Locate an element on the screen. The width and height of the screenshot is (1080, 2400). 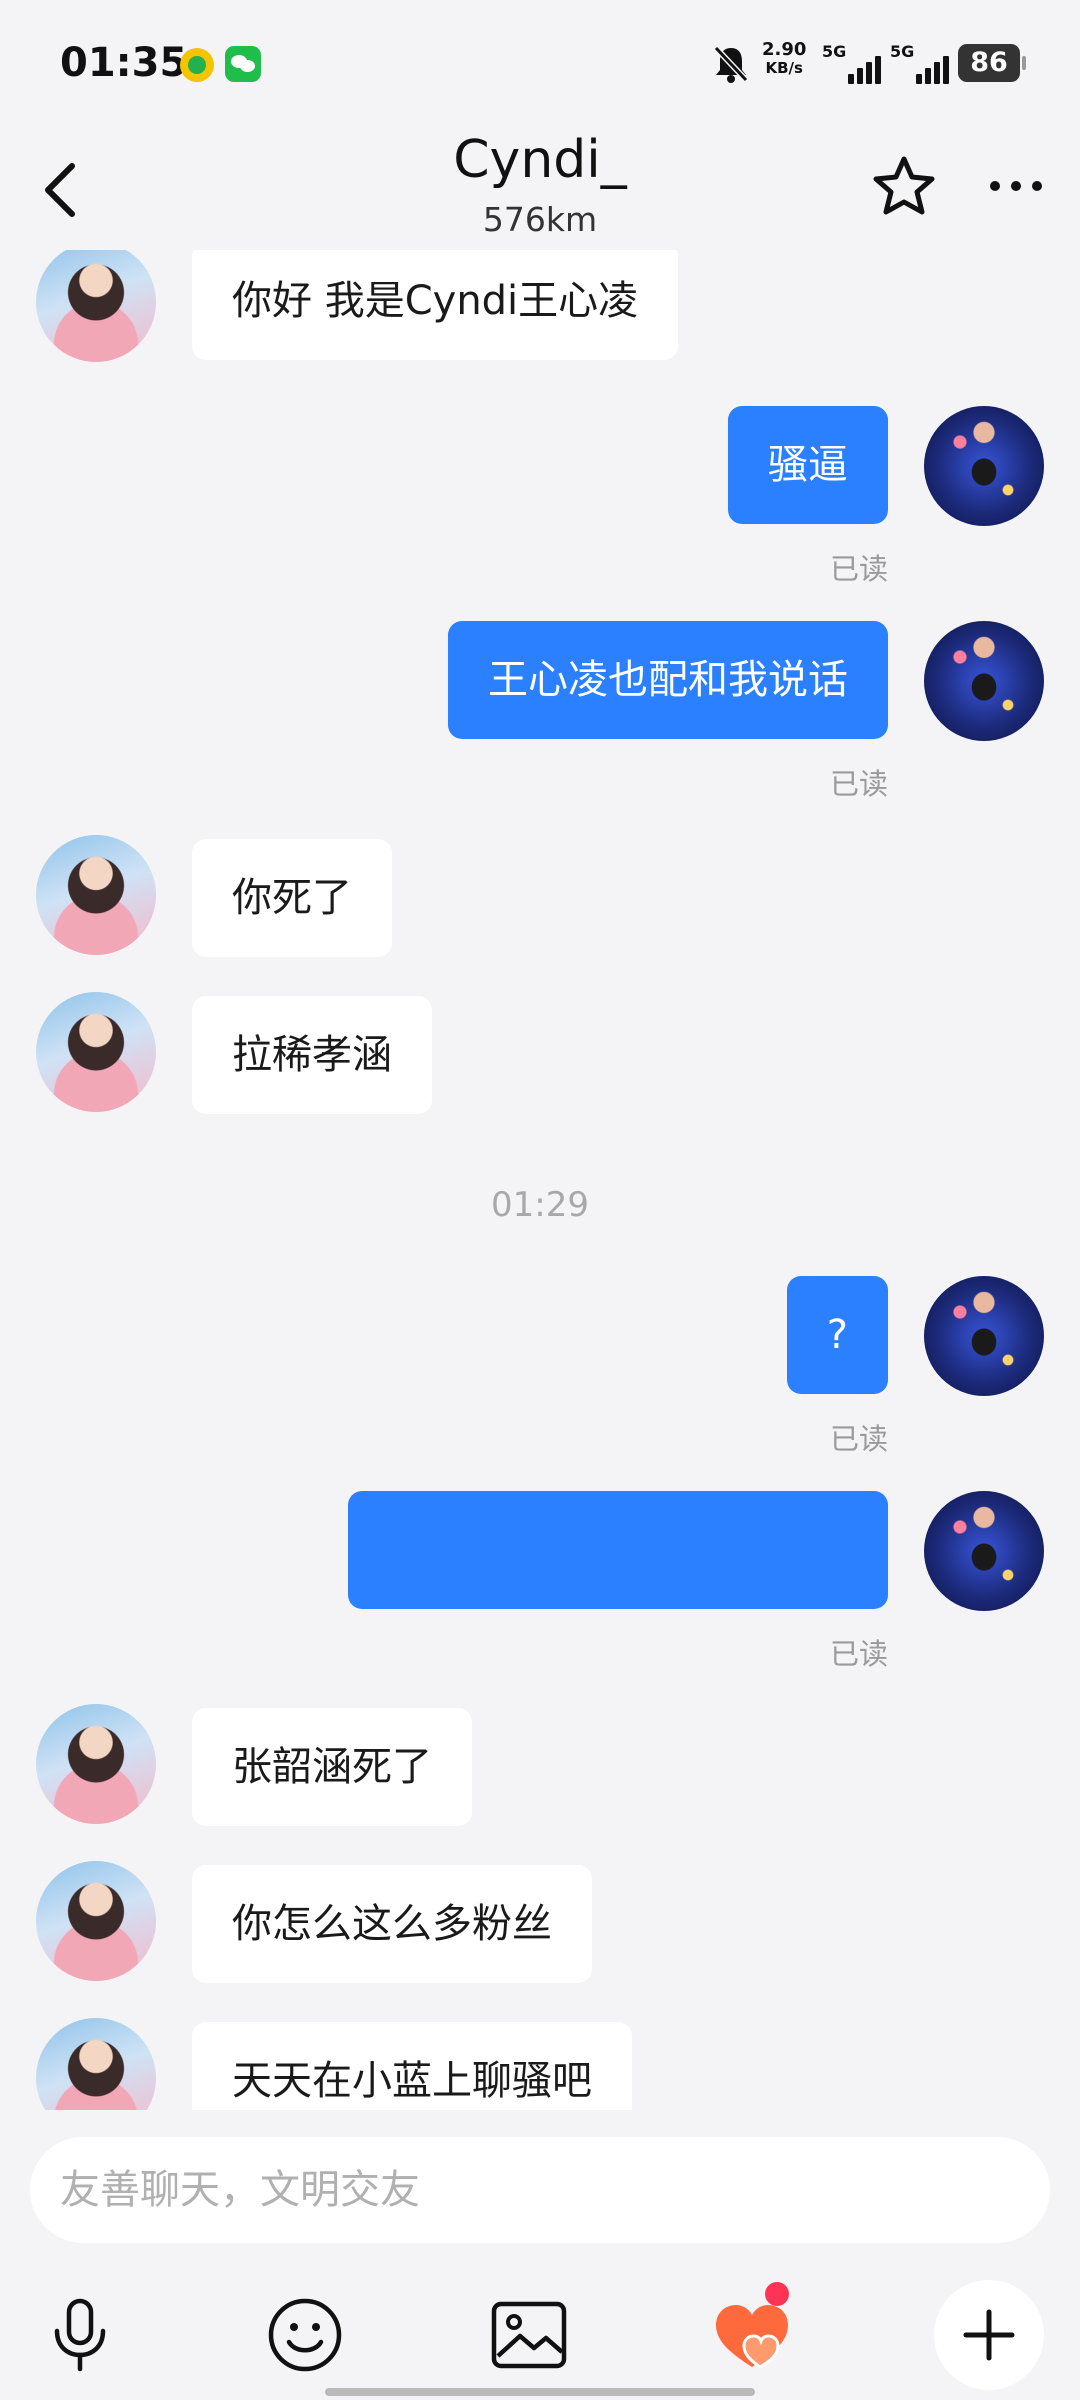
input-placeholder: 友善聊天，文明交友 is located at coordinates (240, 2190).